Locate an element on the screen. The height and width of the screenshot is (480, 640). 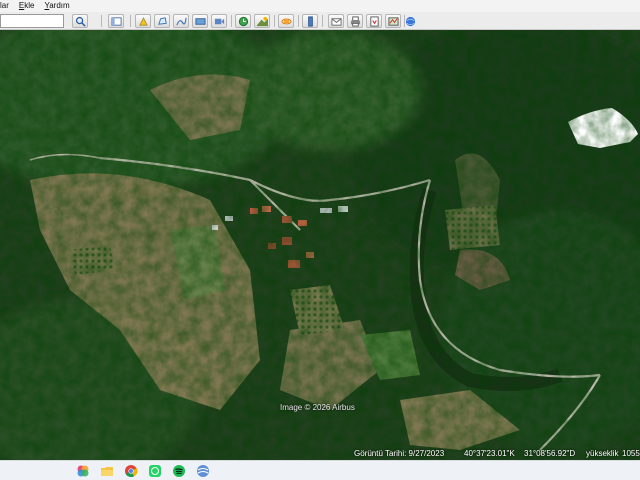
taskbar-chrome is located at coordinates (131, 471).